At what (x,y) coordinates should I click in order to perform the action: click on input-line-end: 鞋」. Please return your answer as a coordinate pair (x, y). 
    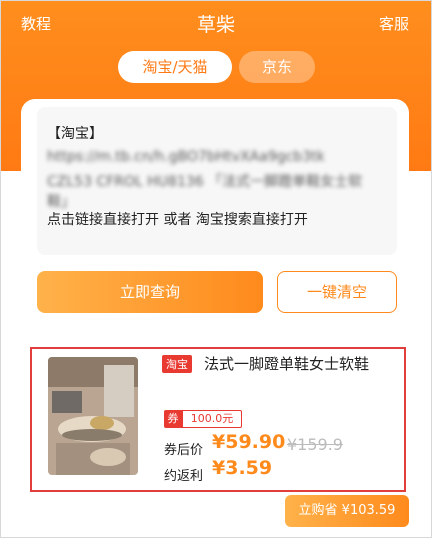
    Looking at the image, I should click on (61, 202).